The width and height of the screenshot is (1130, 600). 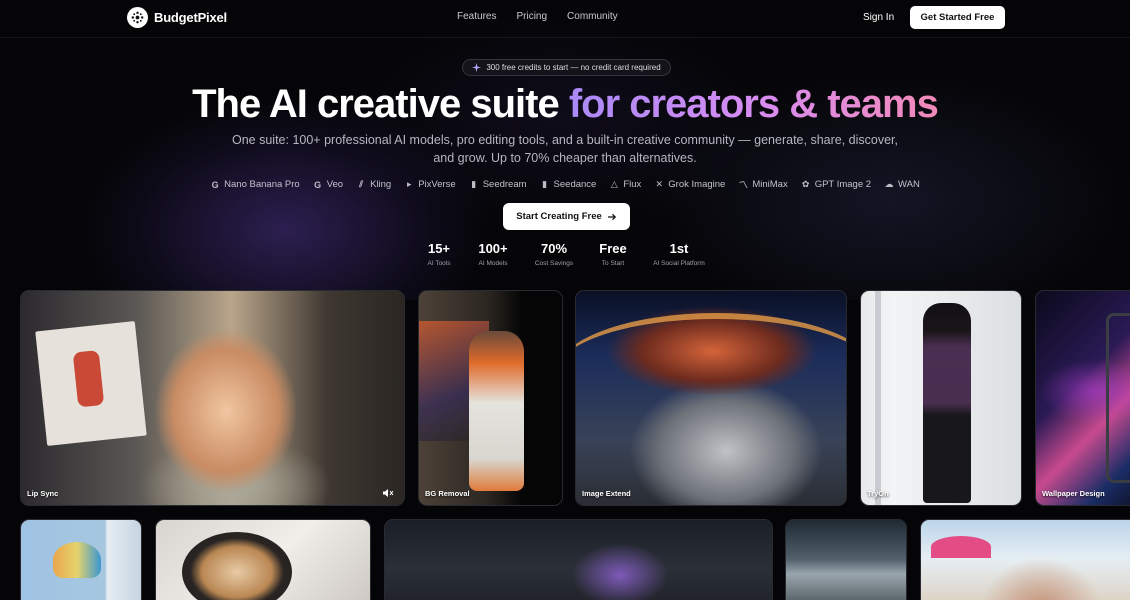 I want to click on sparkle-icon, so click(x=477, y=67).